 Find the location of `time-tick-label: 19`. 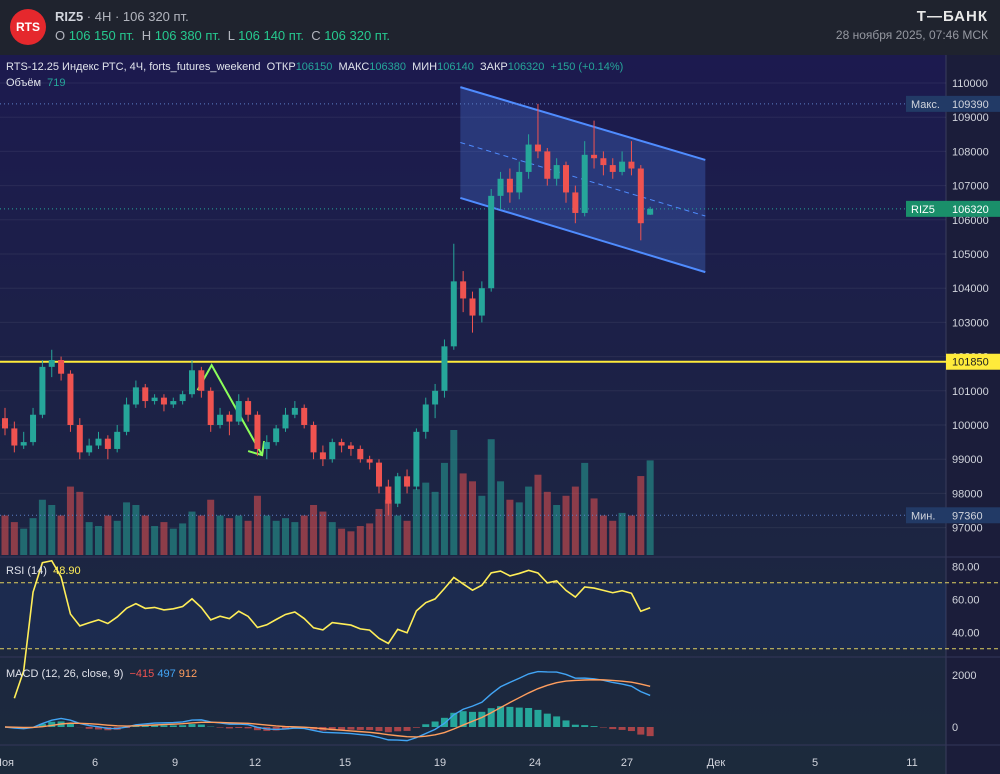

time-tick-label: 19 is located at coordinates (440, 763).